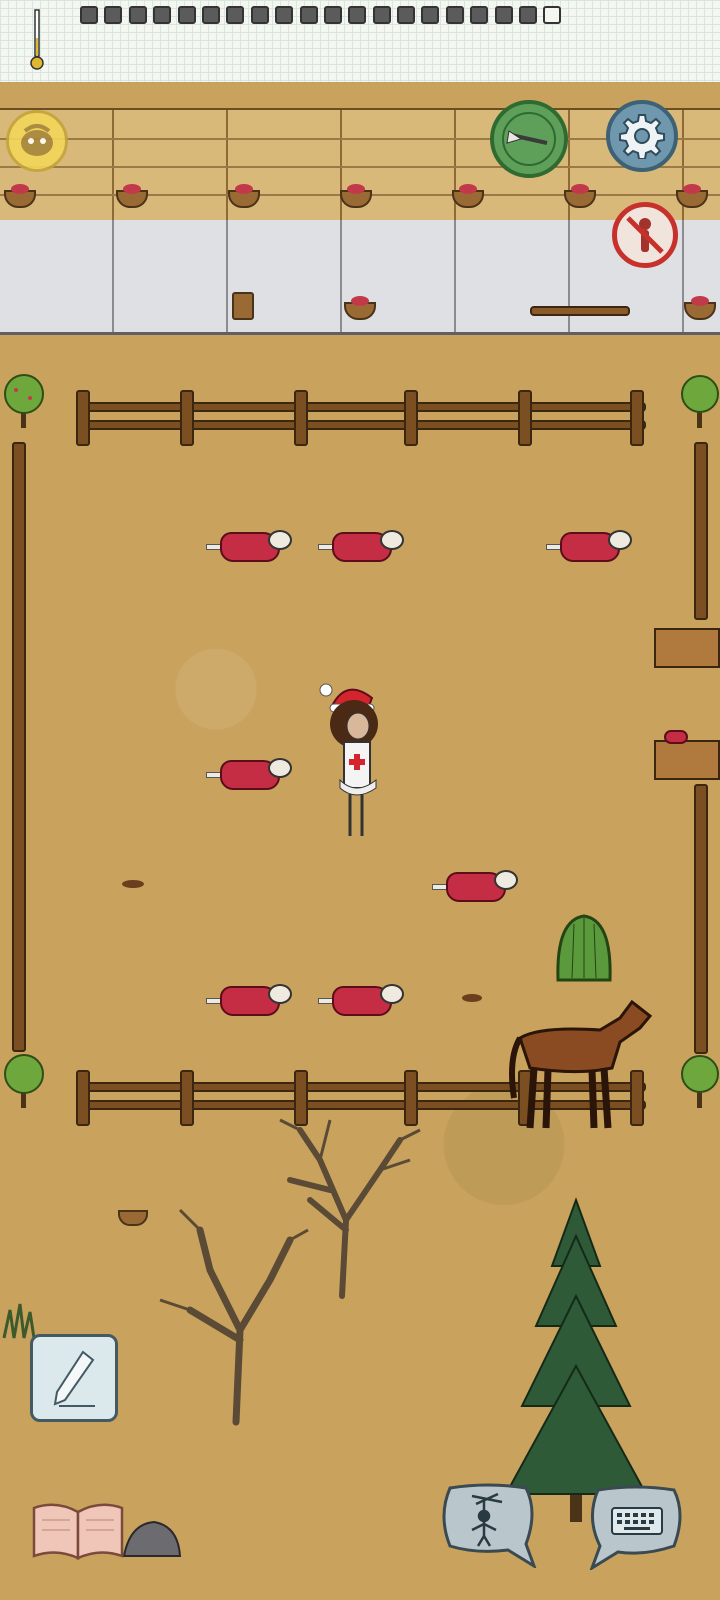 This screenshot has width=720, height=1600. Describe the element at coordinates (354, 761) in the screenshot. I see `player-character` at that location.